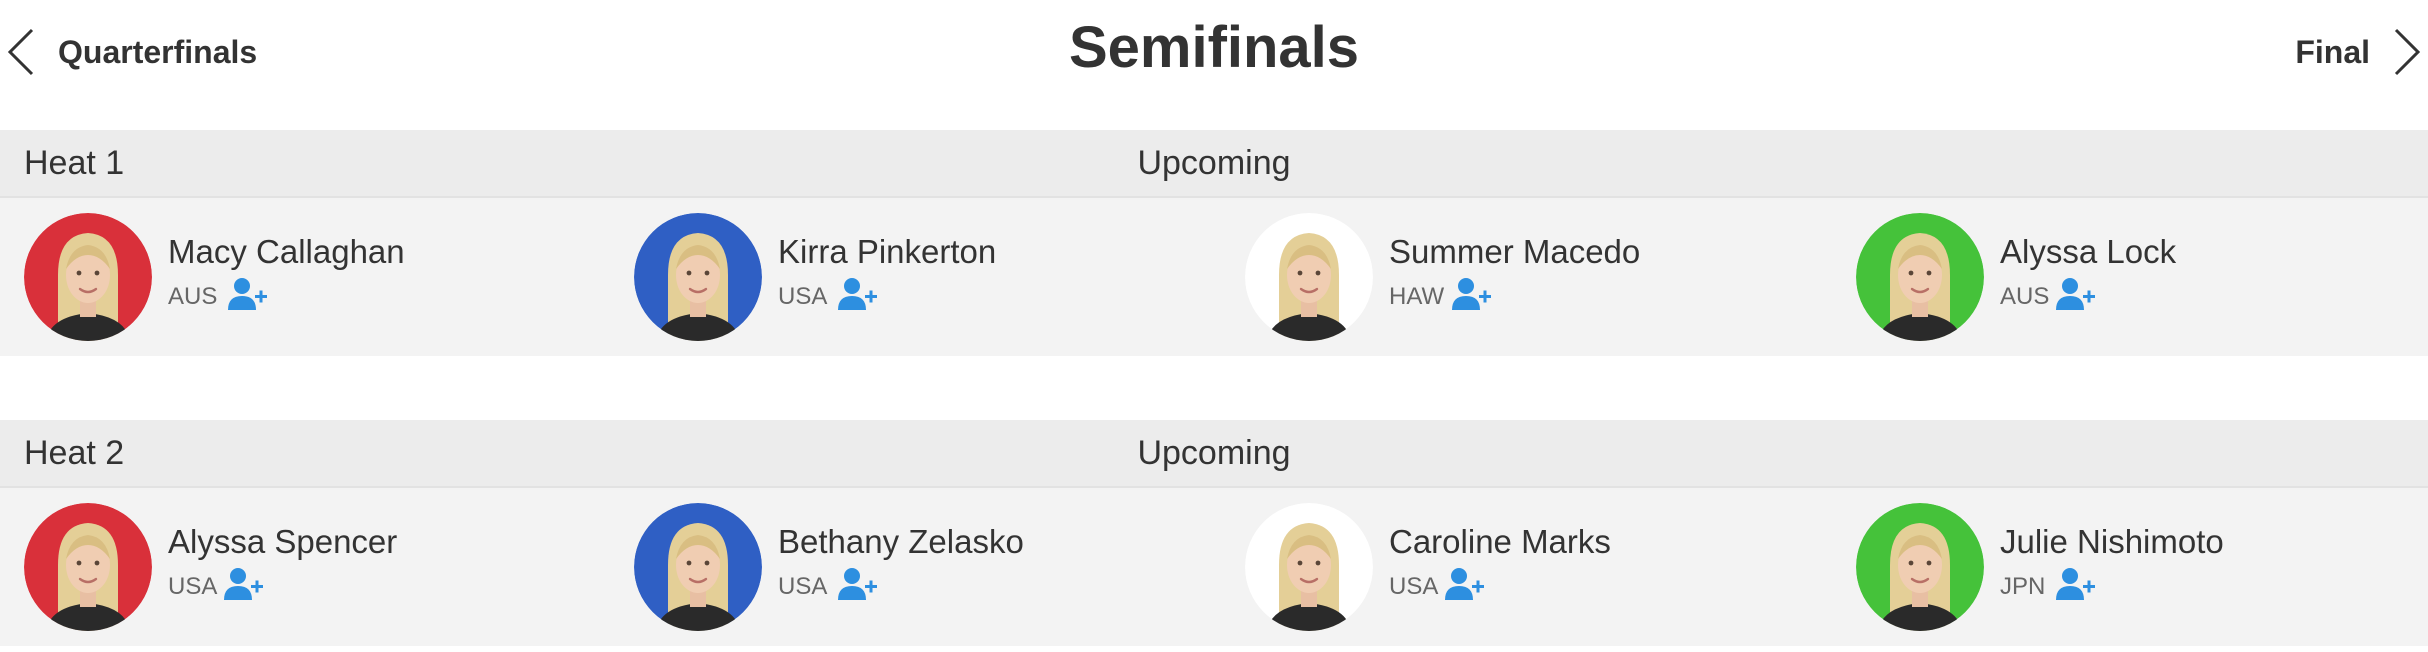  I want to click on athlete-name: Alyssa Spencer, so click(282, 542).